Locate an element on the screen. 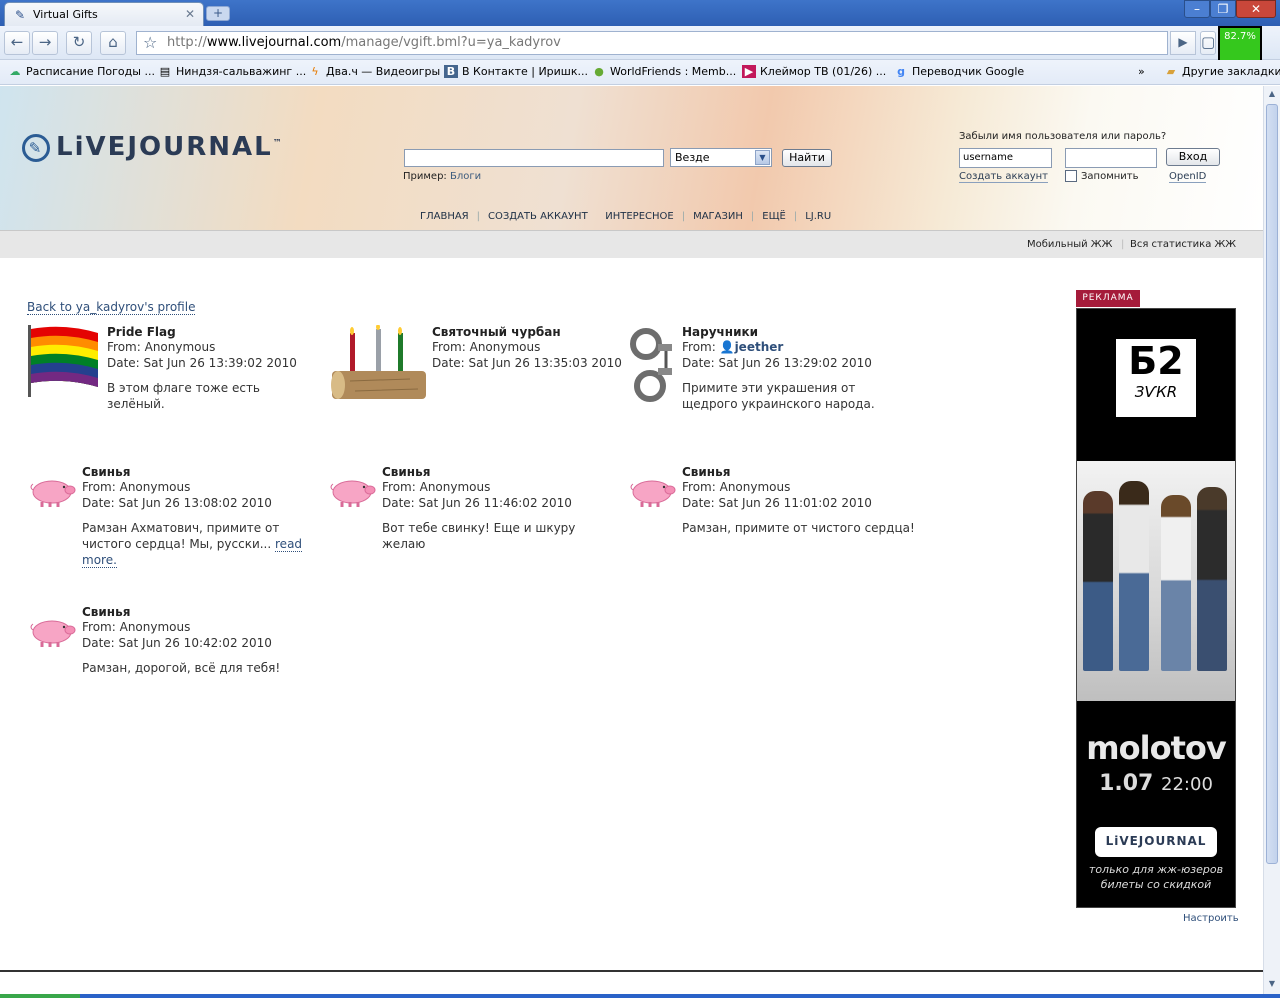 The height and width of the screenshot is (998, 1280). yule-log-icon is located at coordinates (378, 362).